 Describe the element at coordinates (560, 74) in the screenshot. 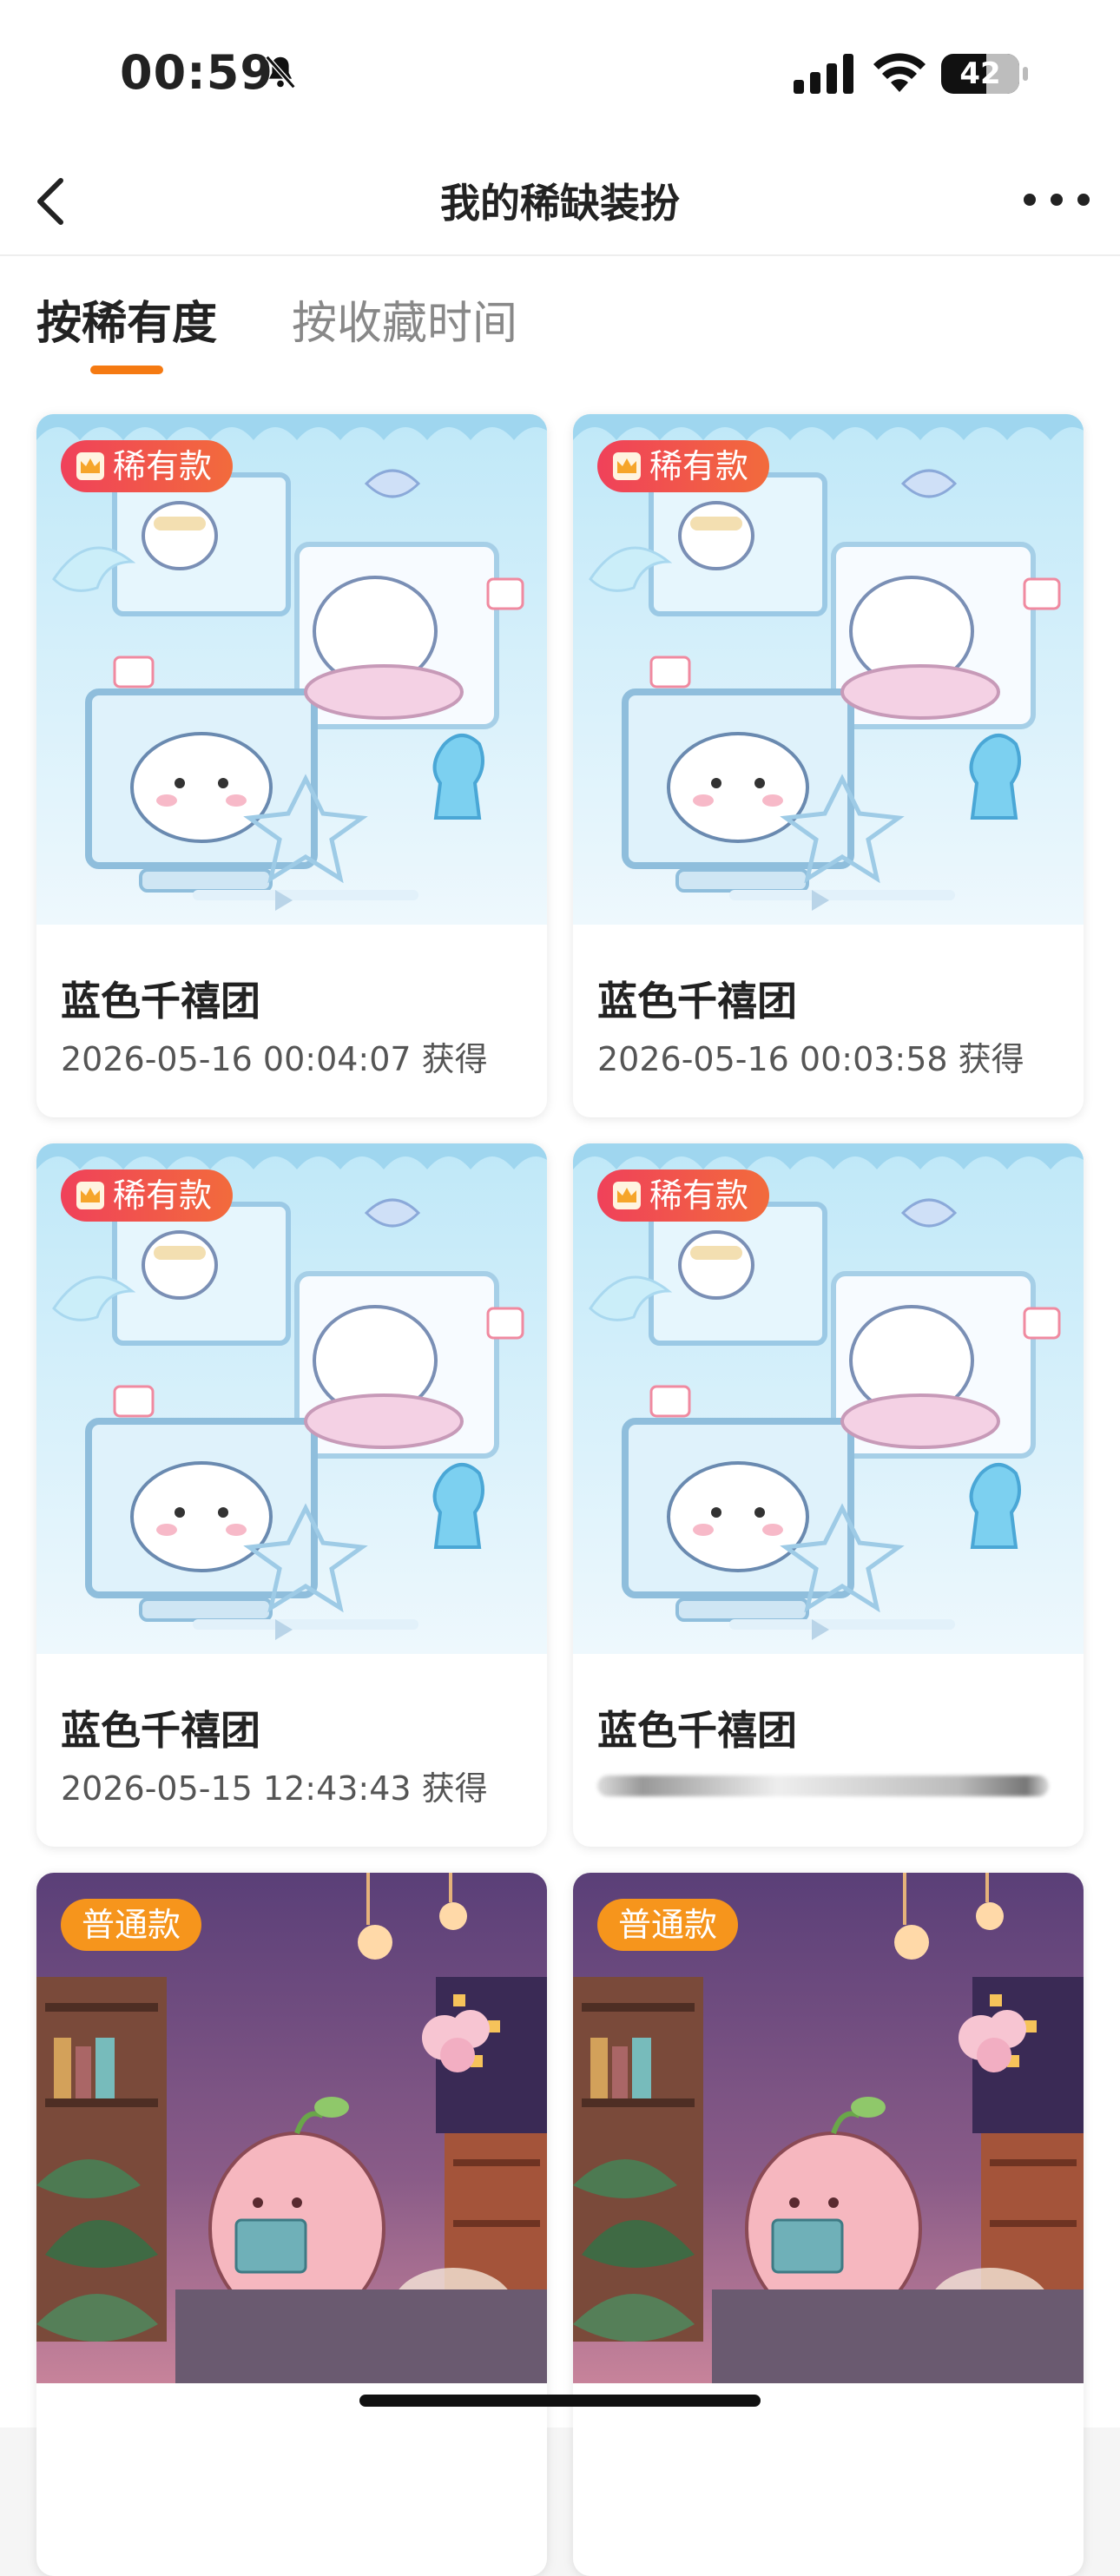

I see `status-bar: 00:59 42` at that location.